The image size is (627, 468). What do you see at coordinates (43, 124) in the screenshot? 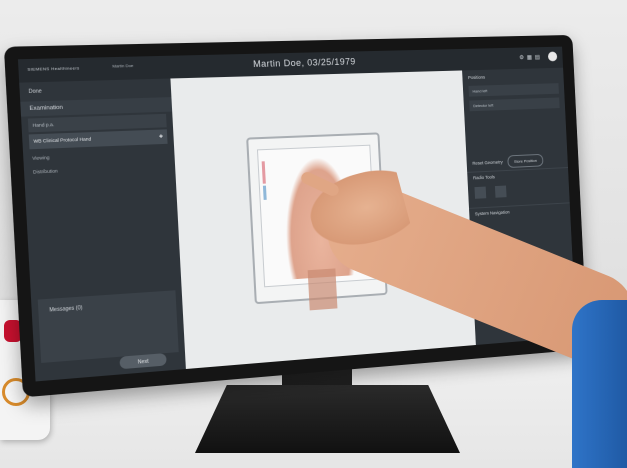
I see `sidebar-item-label: Hand p.a.` at bounding box center [43, 124].